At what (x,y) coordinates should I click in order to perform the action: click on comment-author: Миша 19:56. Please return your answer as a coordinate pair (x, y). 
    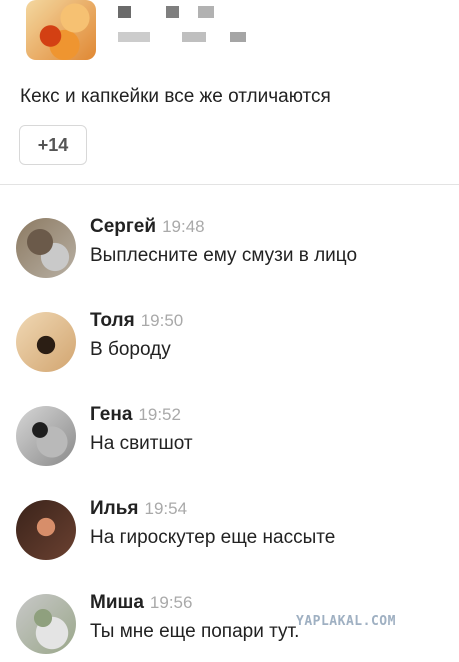
    Looking at the image, I should click on (141, 603).